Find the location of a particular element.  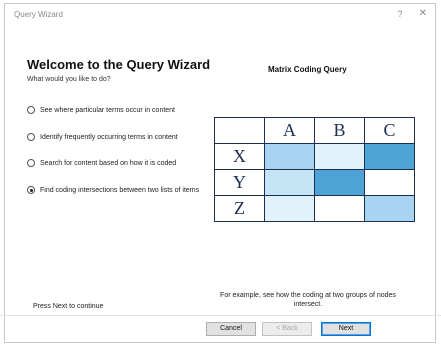

matrix-row-z: Z is located at coordinates (314, 208).